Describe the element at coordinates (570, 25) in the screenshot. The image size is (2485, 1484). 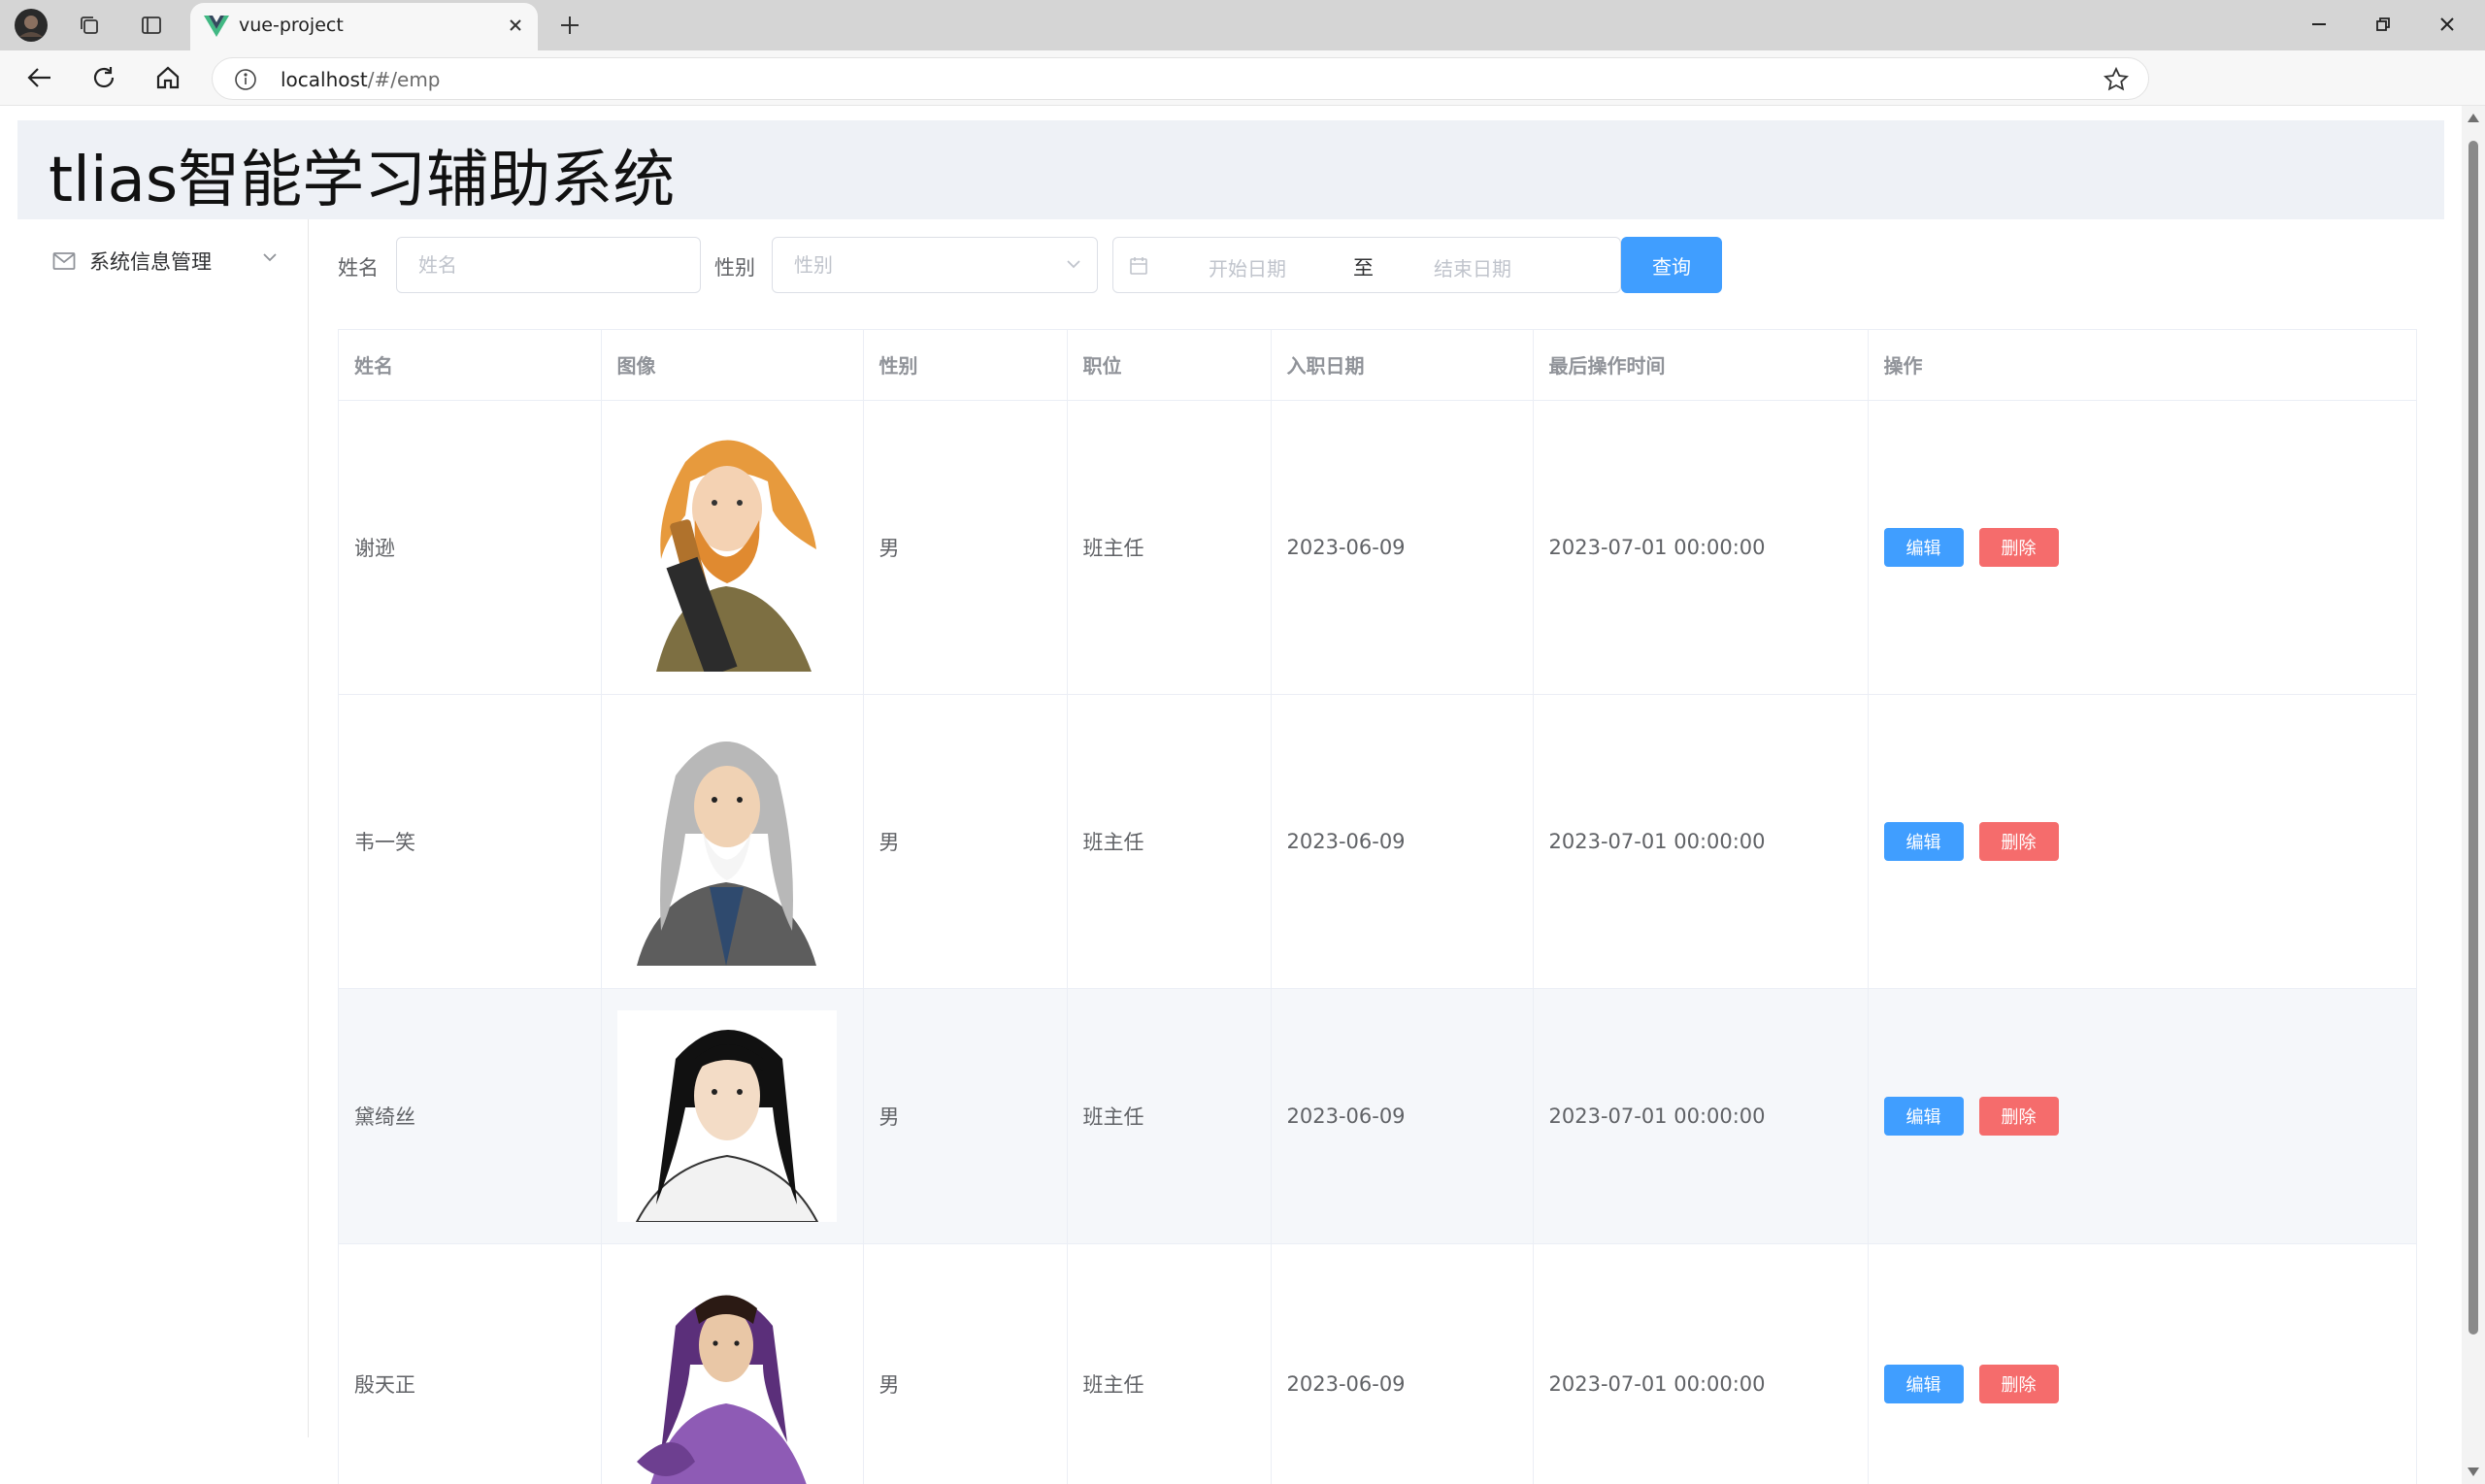
I see `new-tab-icon` at that location.